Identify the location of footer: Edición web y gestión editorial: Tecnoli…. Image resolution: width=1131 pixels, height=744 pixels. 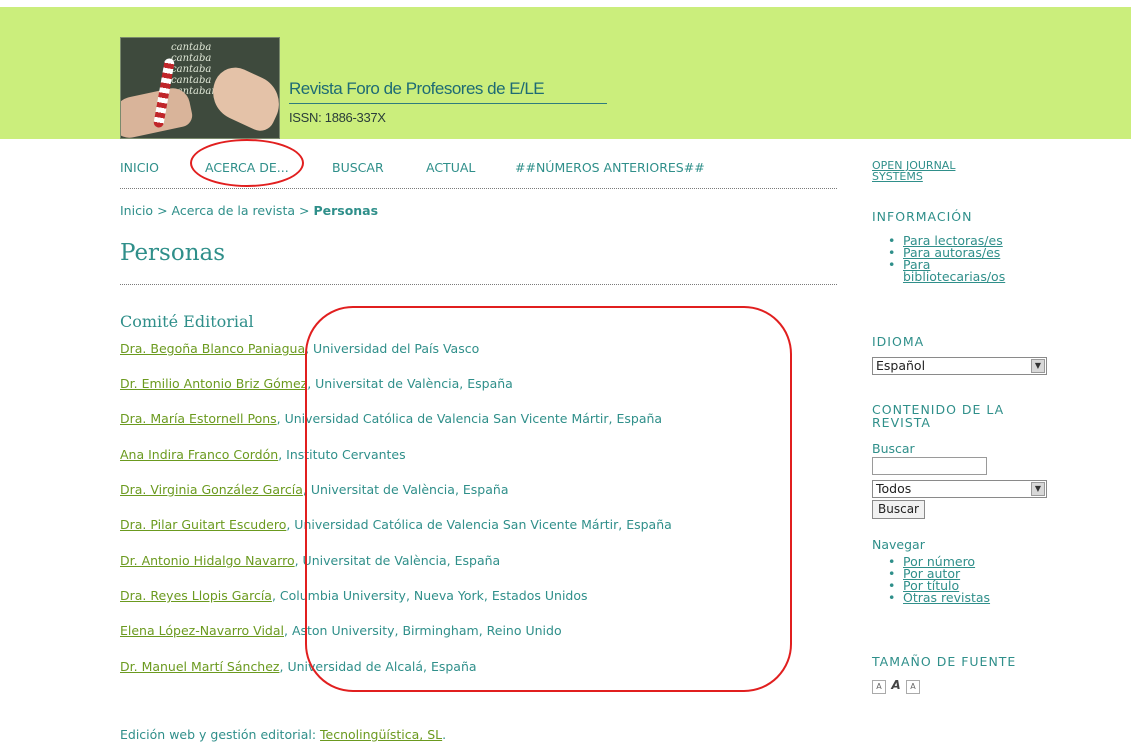
(283, 734).